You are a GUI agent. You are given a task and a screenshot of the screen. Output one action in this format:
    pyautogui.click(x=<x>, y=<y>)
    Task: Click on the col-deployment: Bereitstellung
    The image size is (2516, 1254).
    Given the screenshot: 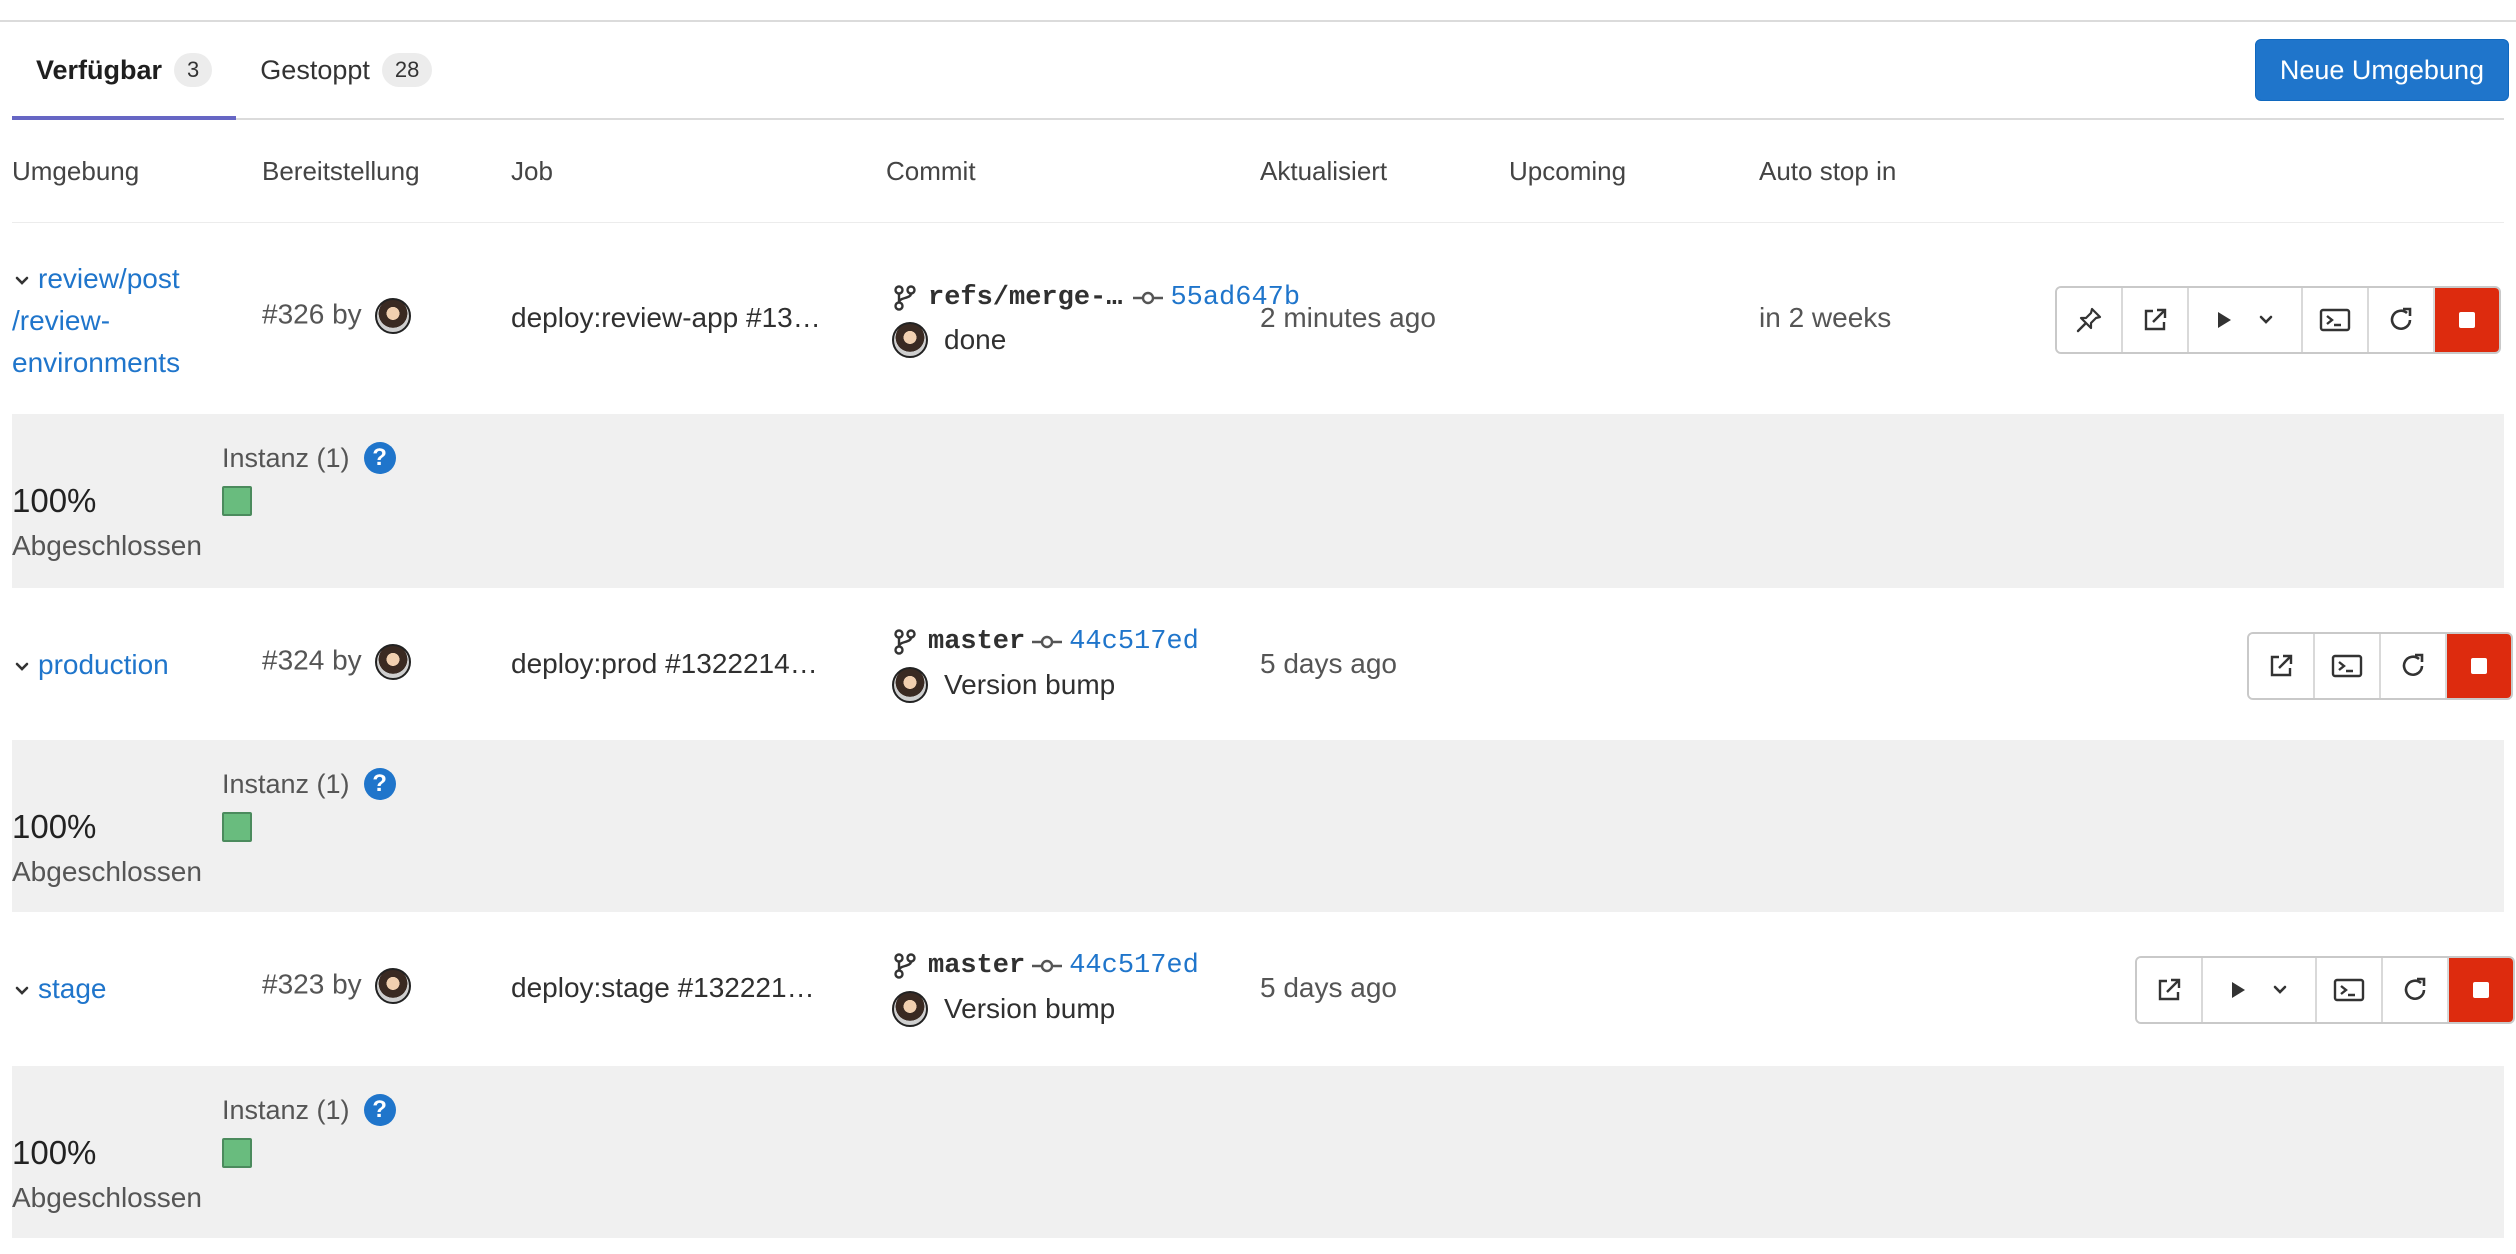 What is the action you would take?
    pyautogui.click(x=341, y=171)
    